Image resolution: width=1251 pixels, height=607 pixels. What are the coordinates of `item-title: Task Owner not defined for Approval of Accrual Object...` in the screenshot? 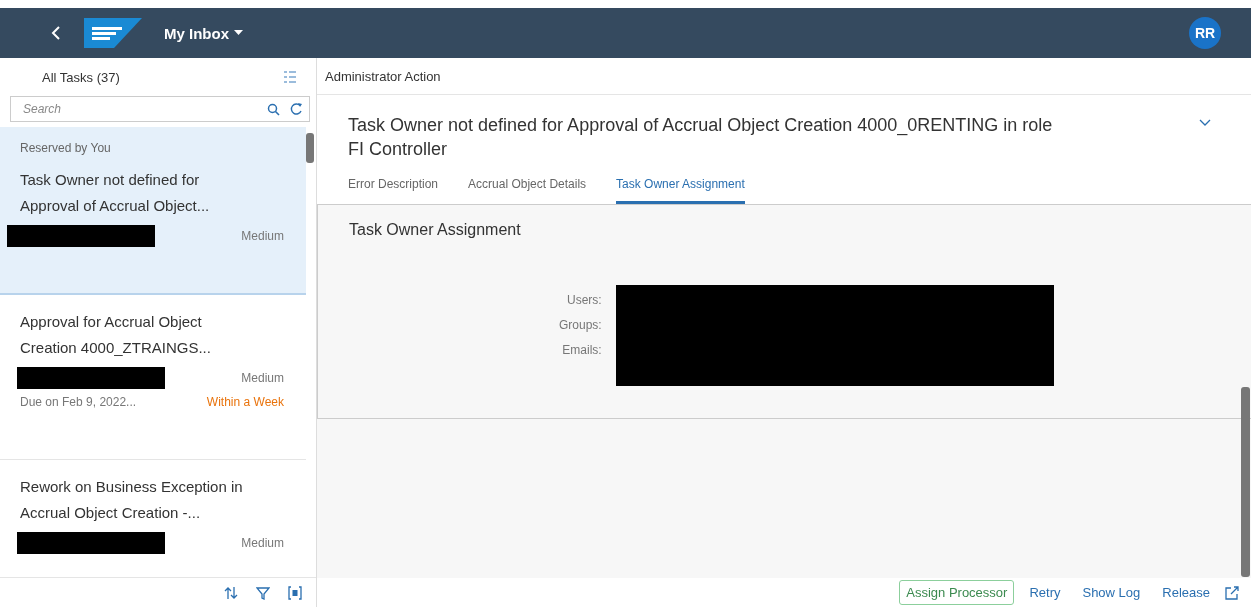 It's located at (115, 193).